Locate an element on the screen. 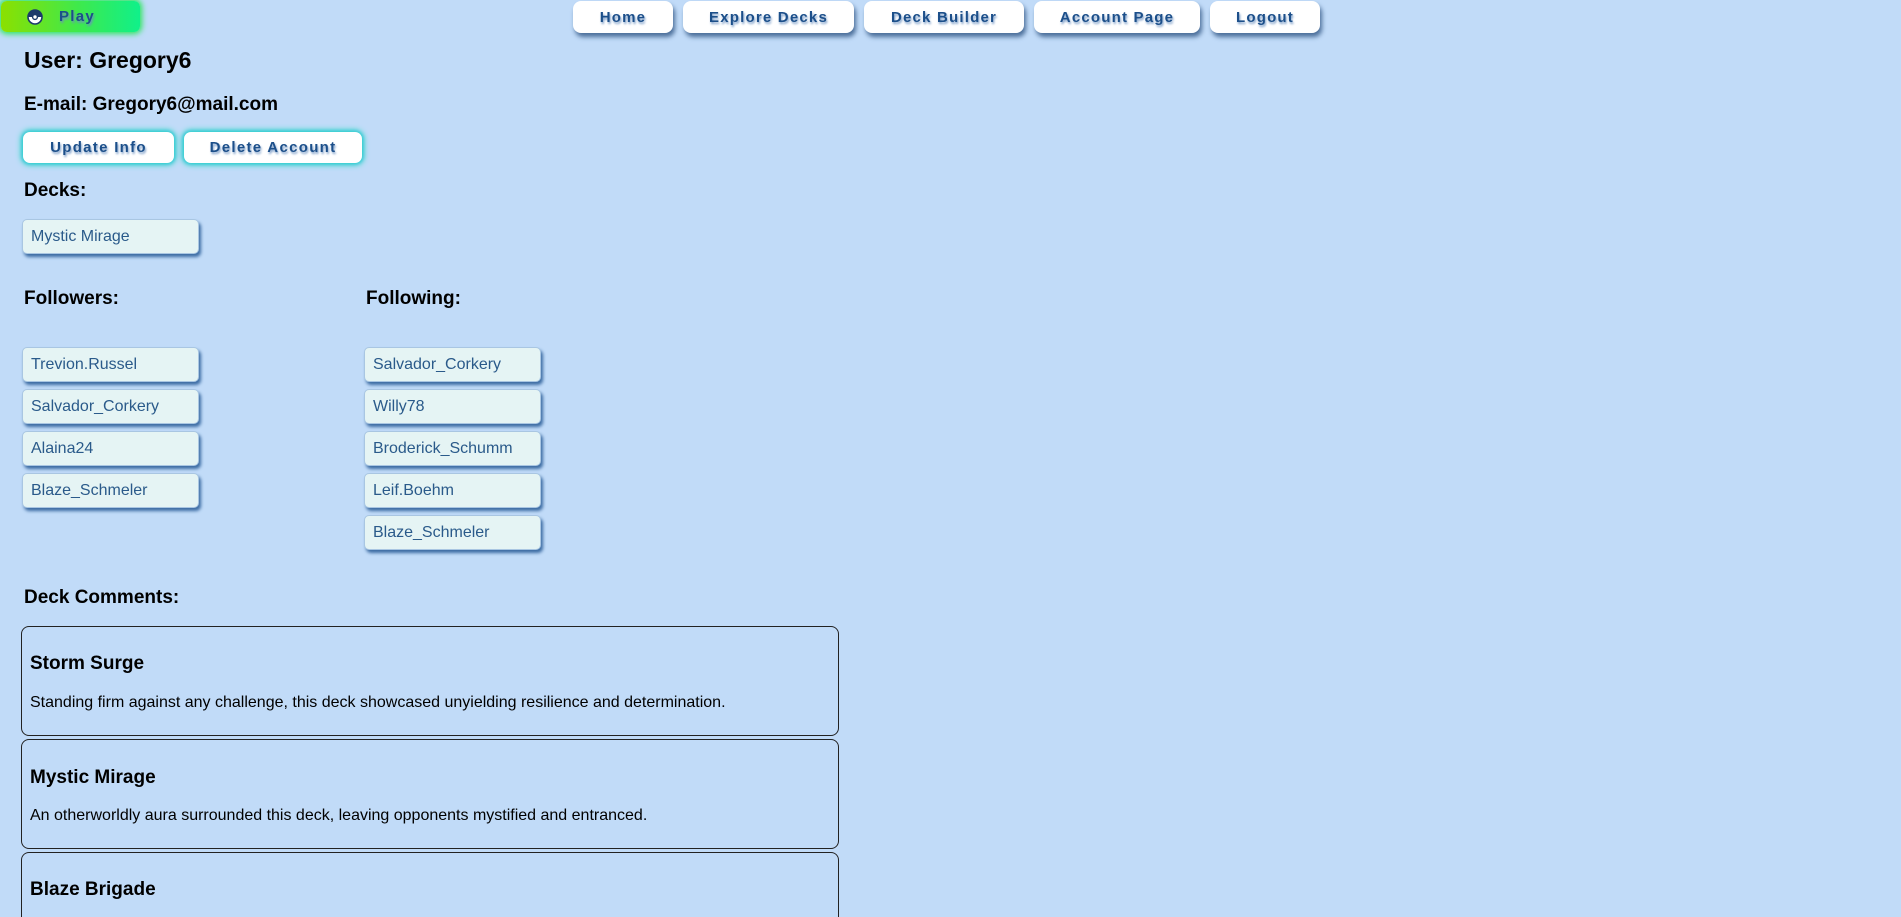  pokeball-icon is located at coordinates (35, 16).